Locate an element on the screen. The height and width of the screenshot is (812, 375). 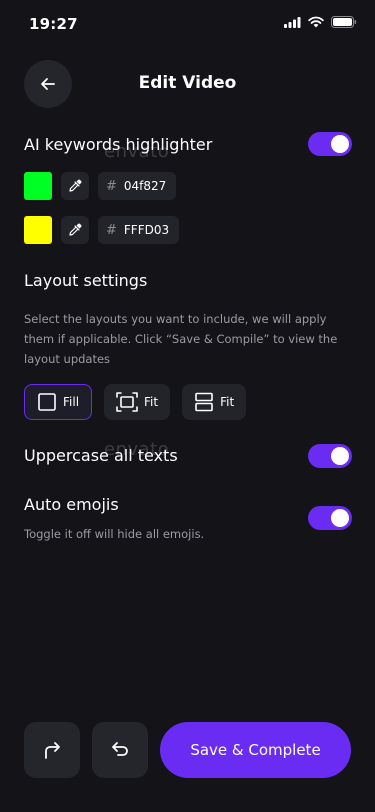
uppercase-toggle is located at coordinates (330, 456).